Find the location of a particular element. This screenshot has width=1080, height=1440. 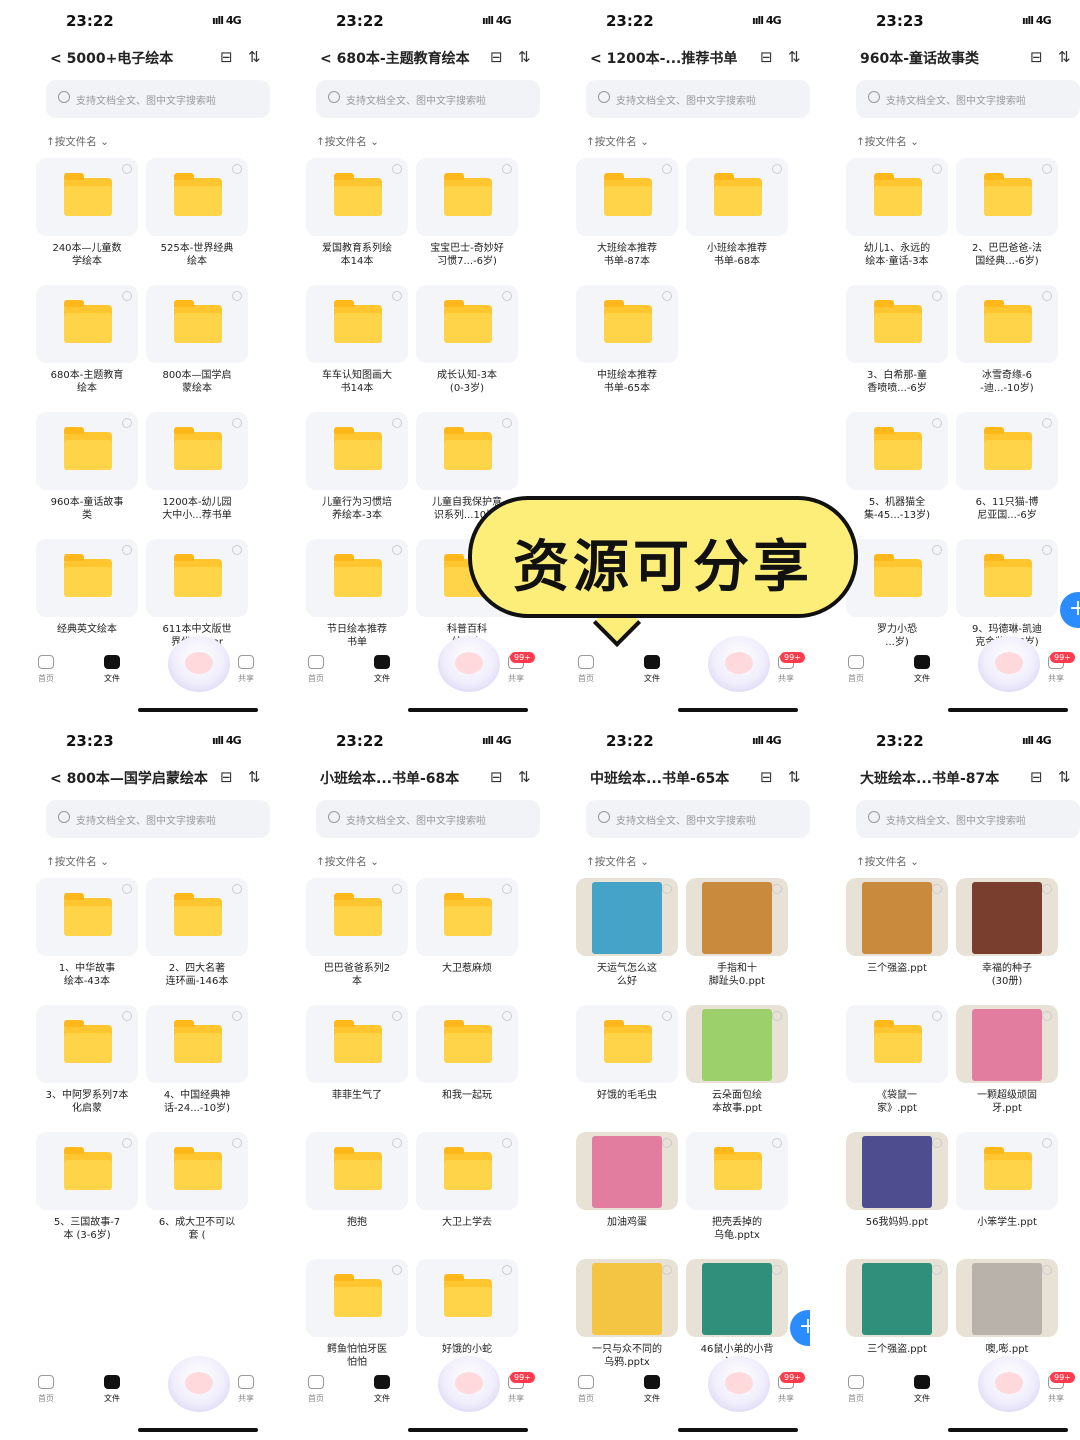

page-title: < 680本-主题教育绘本 is located at coordinates (395, 58).